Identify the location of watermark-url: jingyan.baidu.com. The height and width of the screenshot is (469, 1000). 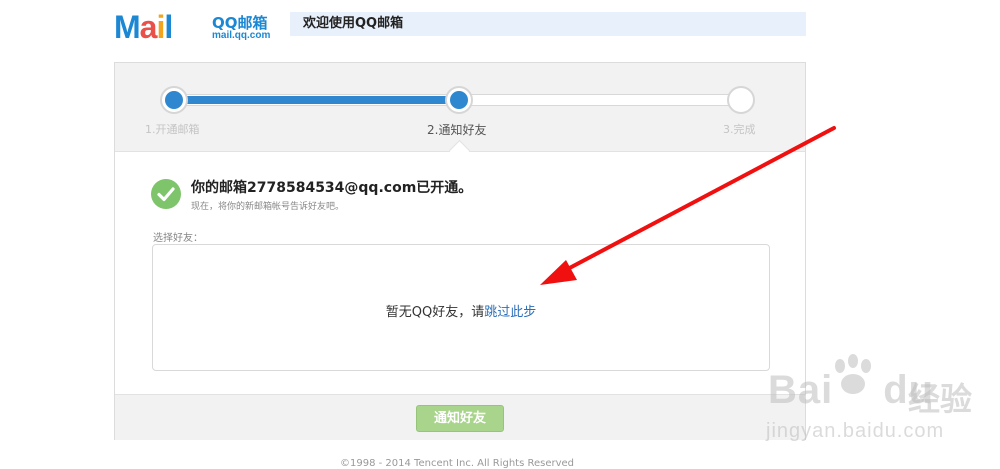
(855, 431).